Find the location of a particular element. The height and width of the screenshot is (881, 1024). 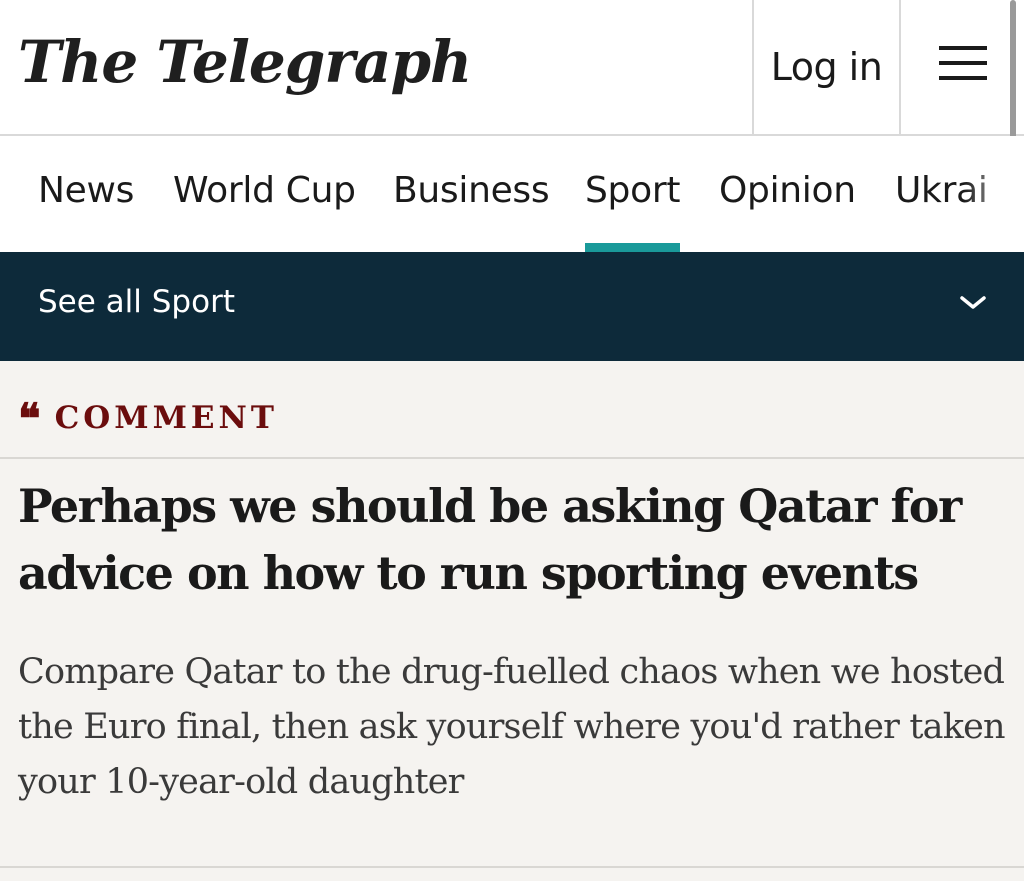

nav-item-opinion: Opinion is located at coordinates (787, 194).